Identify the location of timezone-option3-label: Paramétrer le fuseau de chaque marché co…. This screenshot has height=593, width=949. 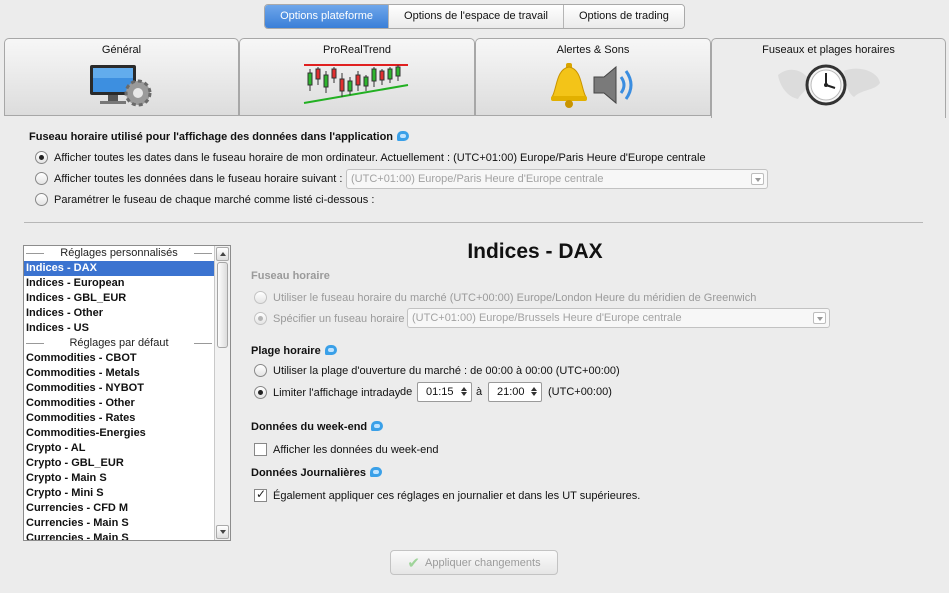
(214, 199).